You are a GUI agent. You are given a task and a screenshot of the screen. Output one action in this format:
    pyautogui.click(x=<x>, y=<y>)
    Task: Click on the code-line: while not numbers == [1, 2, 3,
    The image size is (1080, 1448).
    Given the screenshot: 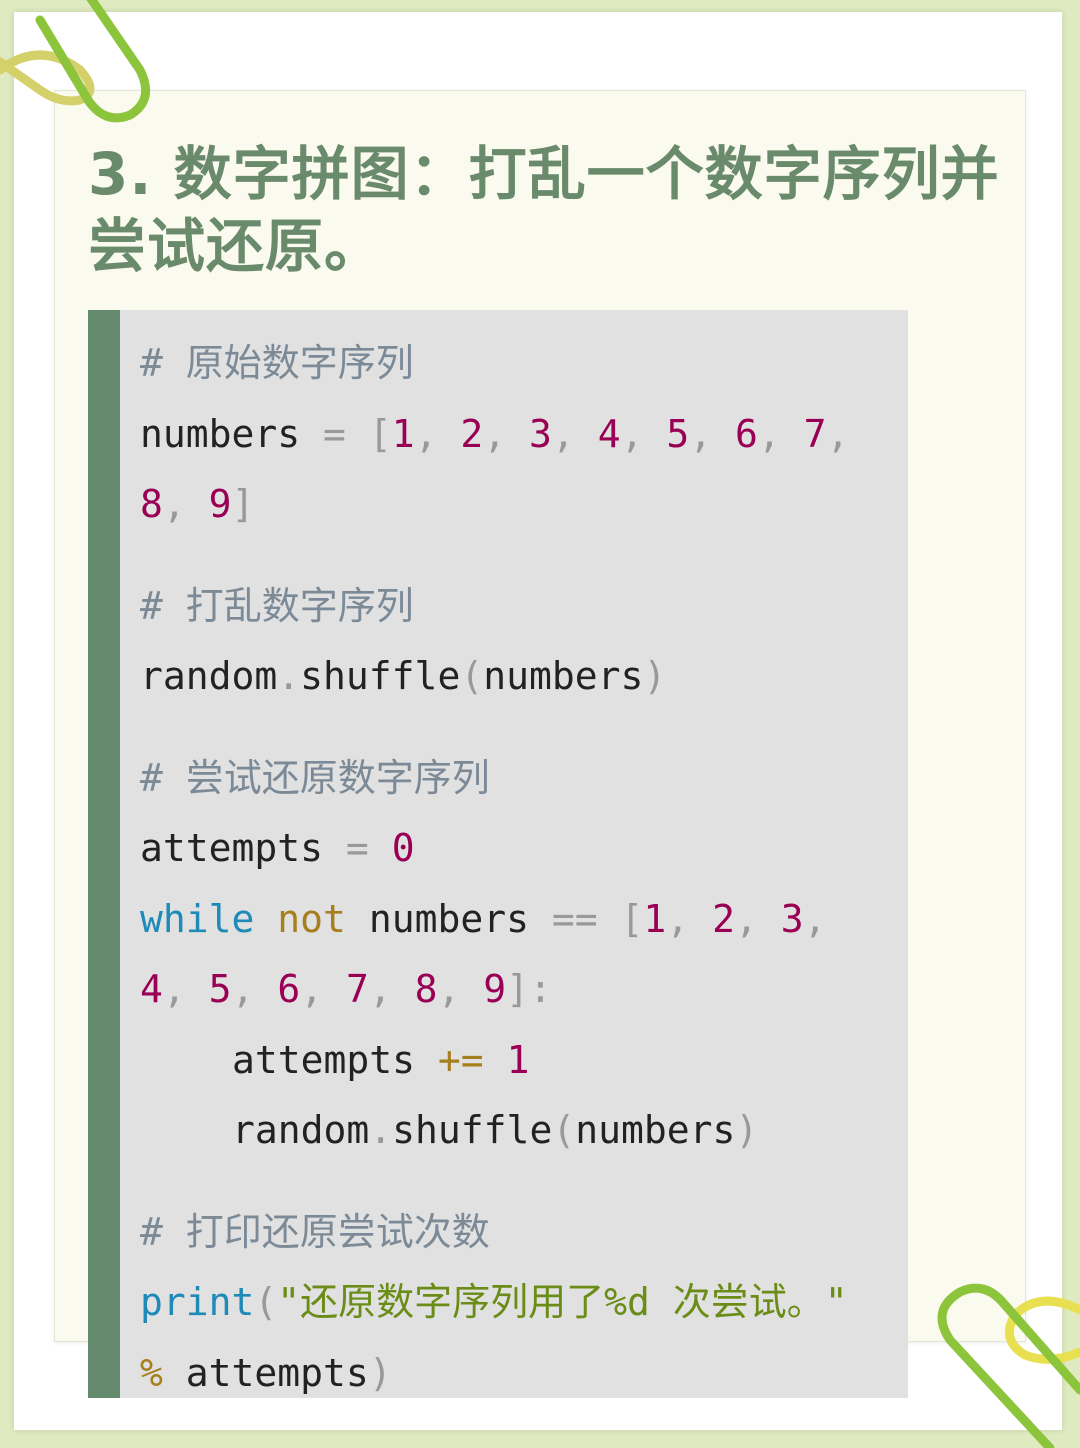 What is the action you would take?
    pyautogui.click(x=483, y=918)
    